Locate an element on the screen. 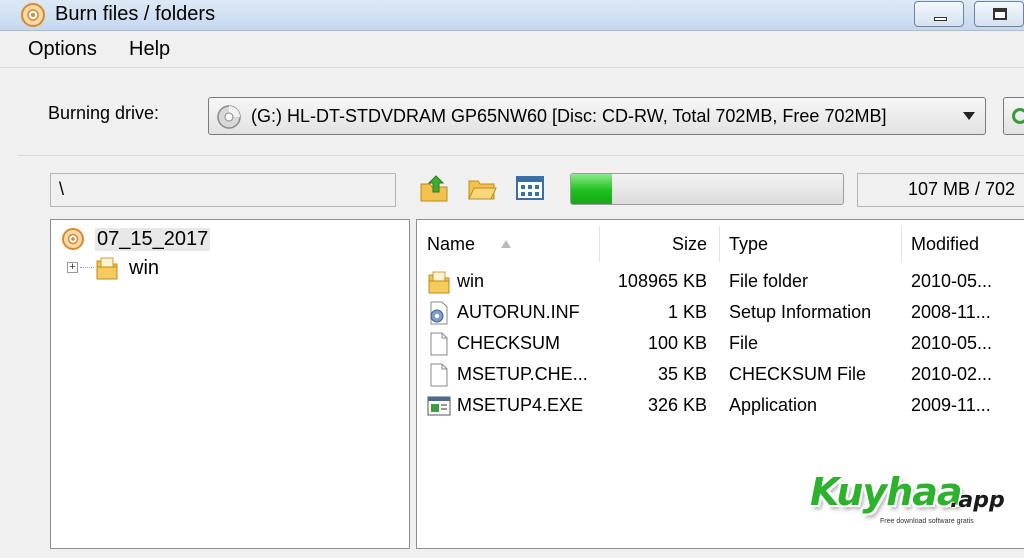 The image size is (1024, 558). column-header-modified: Modified is located at coordinates (945, 244).